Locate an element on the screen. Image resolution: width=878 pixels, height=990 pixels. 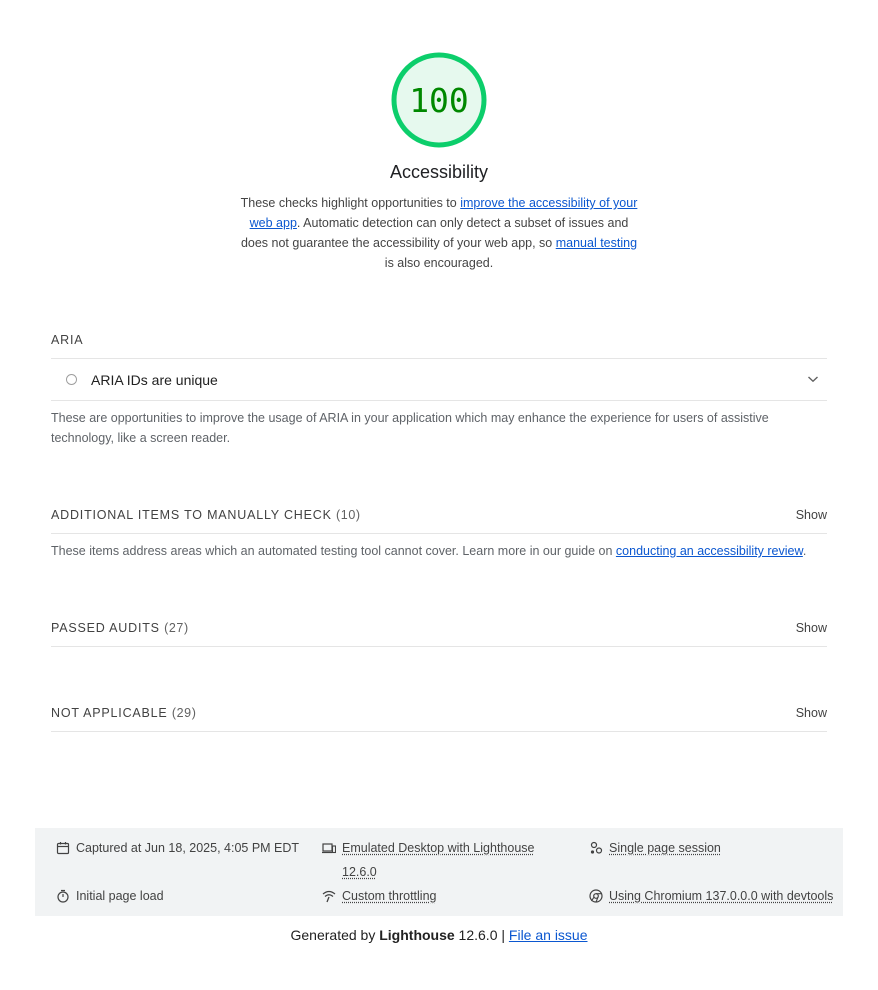
network-icon is located at coordinates (329, 896).